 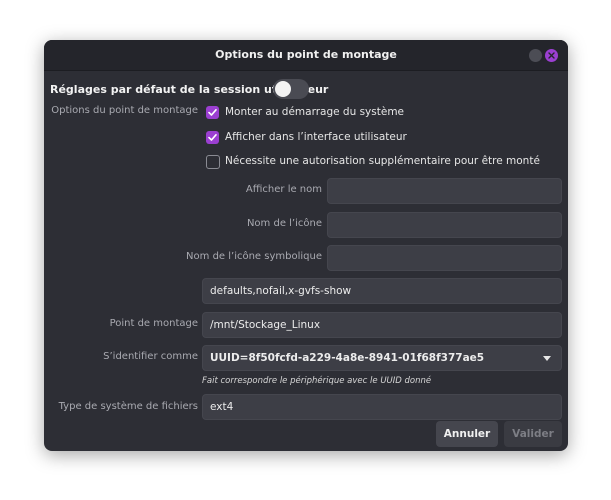 I want to click on checkbox-show-in-ui, so click(x=212, y=137).